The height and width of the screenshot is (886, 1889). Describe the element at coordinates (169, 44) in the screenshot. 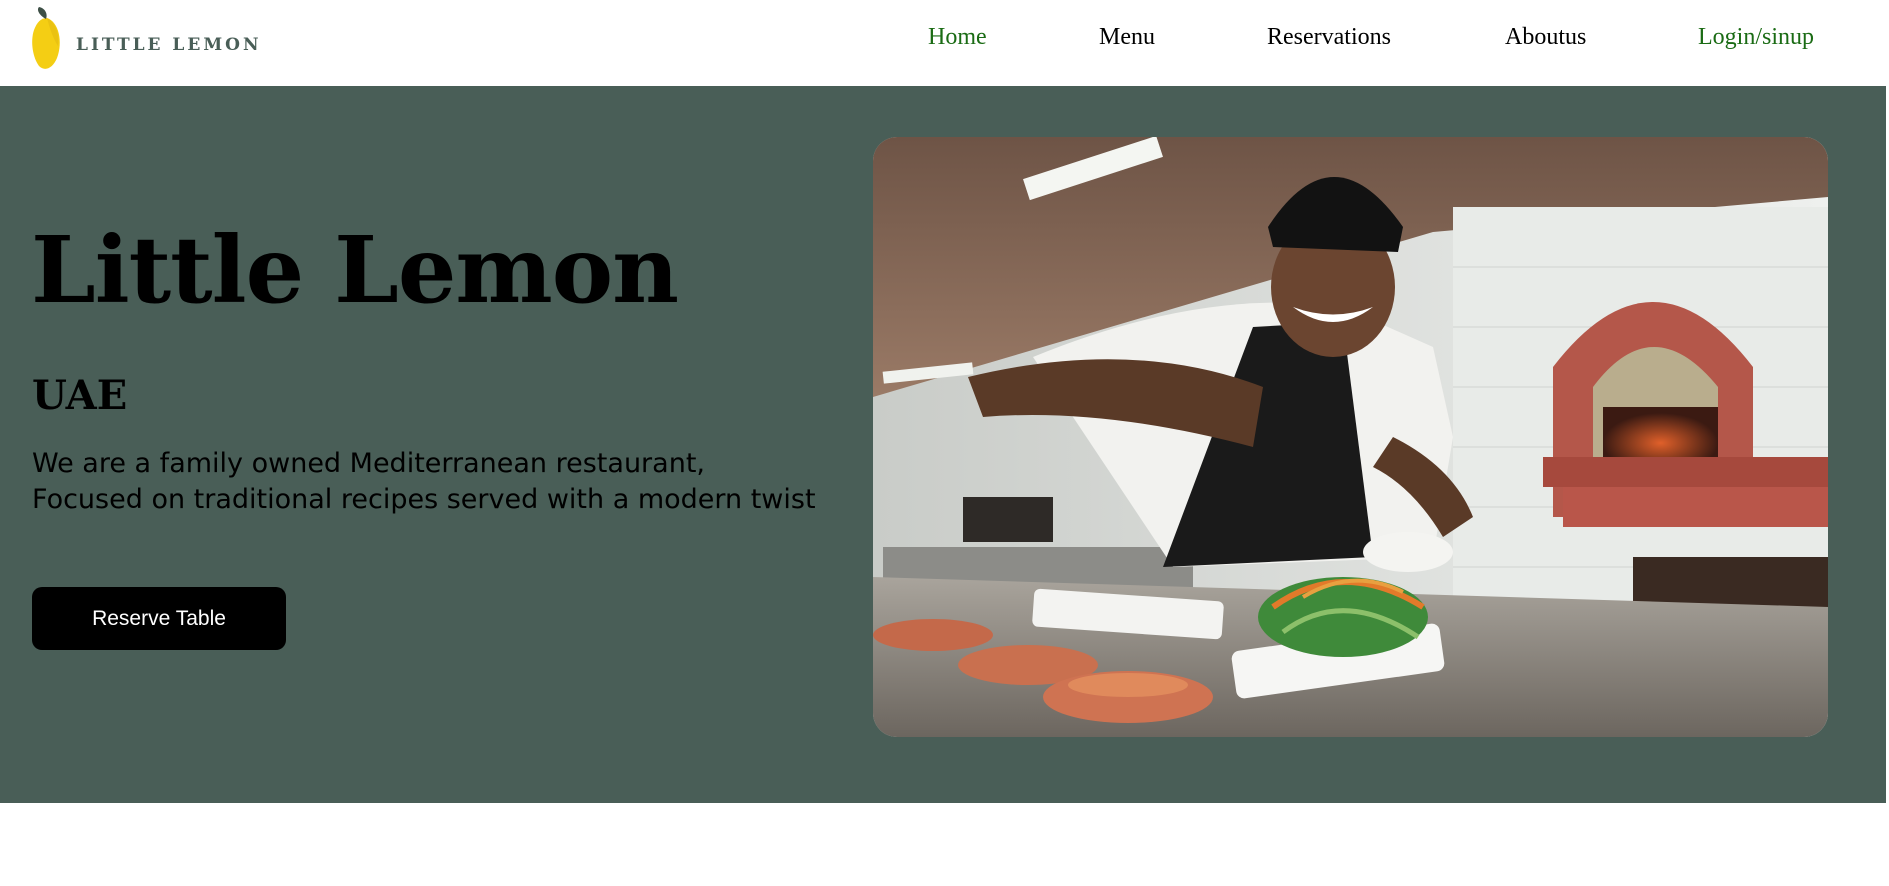

I see `logo-wordmark: LITTLE LEMON` at that location.